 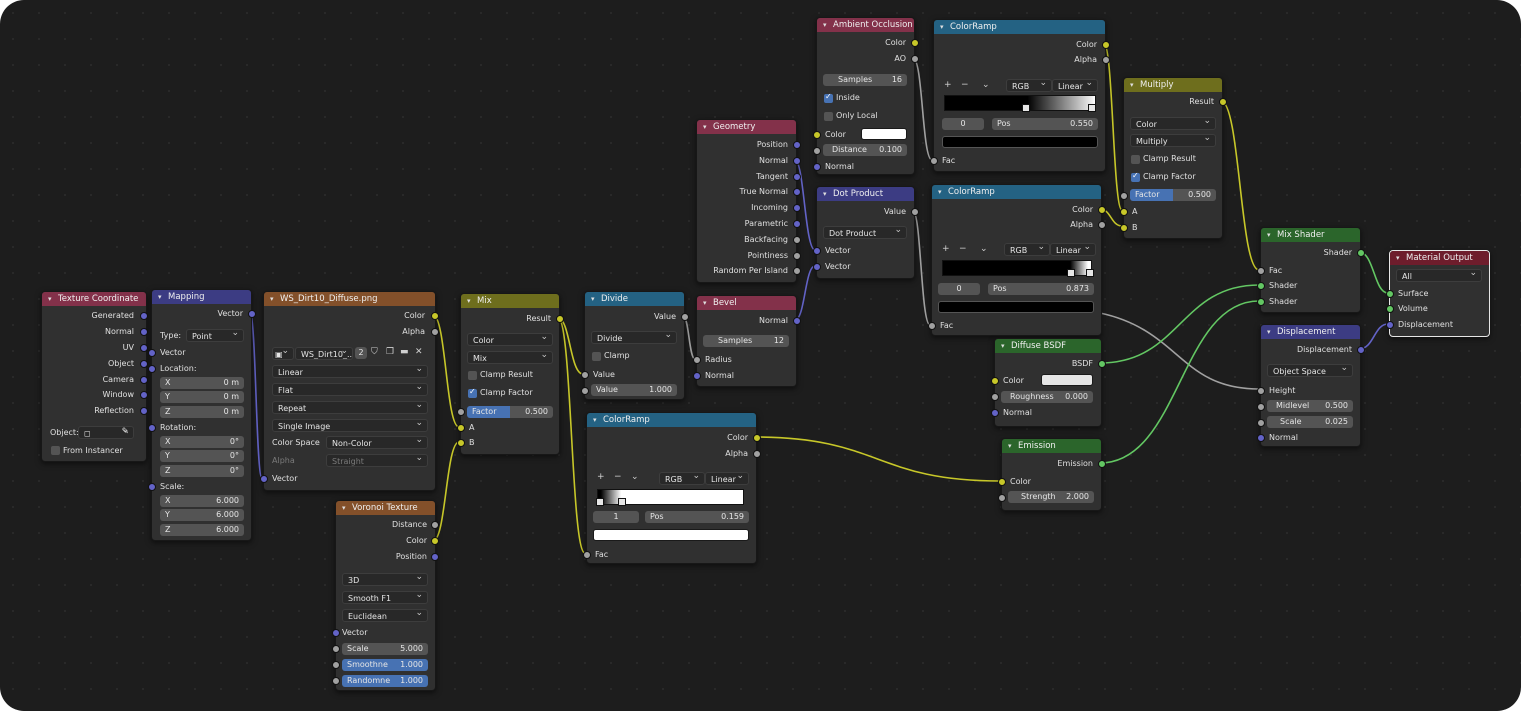 I want to click on socket-reflection, so click(x=144, y=411).